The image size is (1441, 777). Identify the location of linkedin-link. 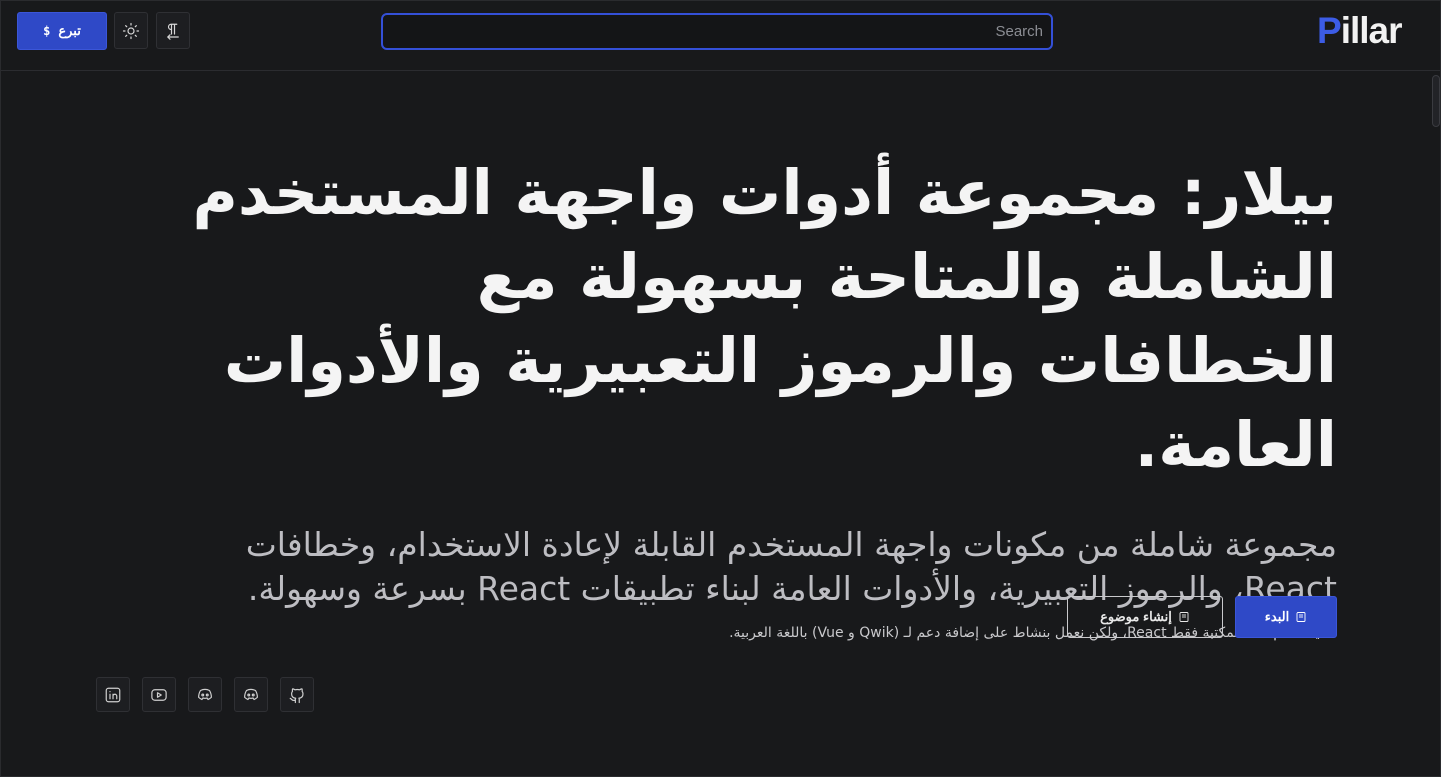
(113, 694).